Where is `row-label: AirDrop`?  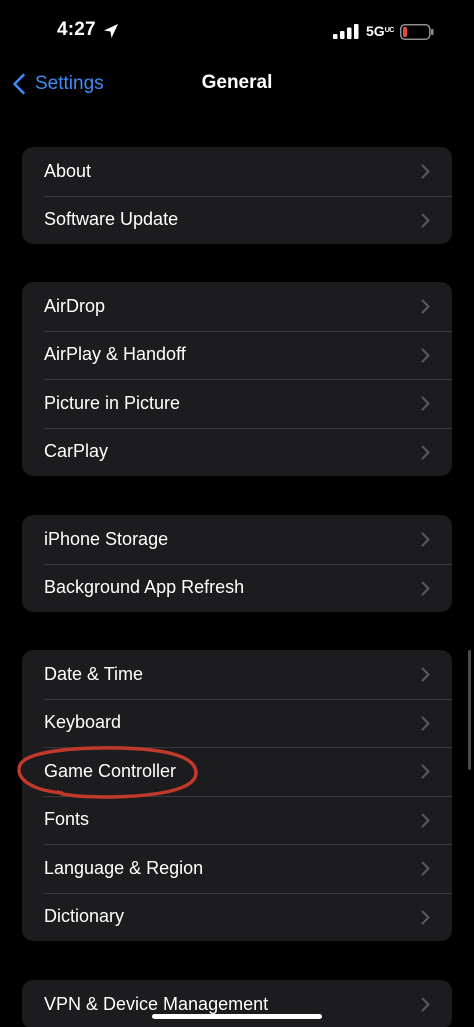
row-label: AirDrop is located at coordinates (75, 305).